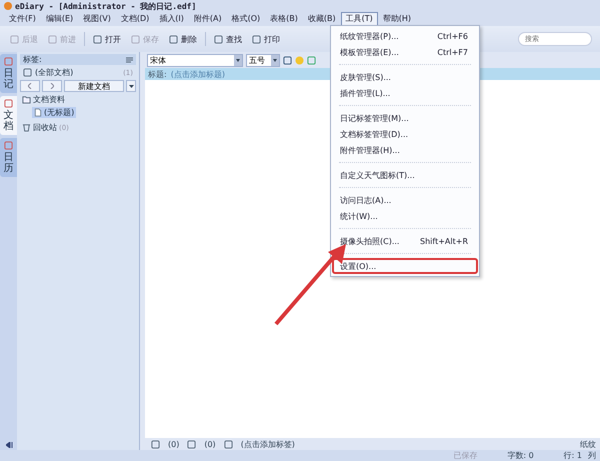 The image size is (600, 461). I want to click on column-number: 列, so click(592, 455).